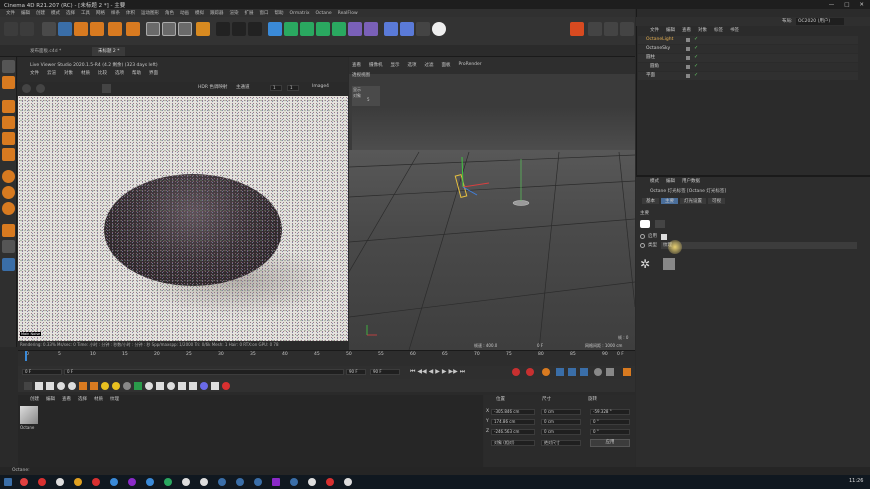 The width and height of the screenshot is (870, 489). Describe the element at coordinates (28, 386) in the screenshot. I see `octane-settings-icon` at that location.